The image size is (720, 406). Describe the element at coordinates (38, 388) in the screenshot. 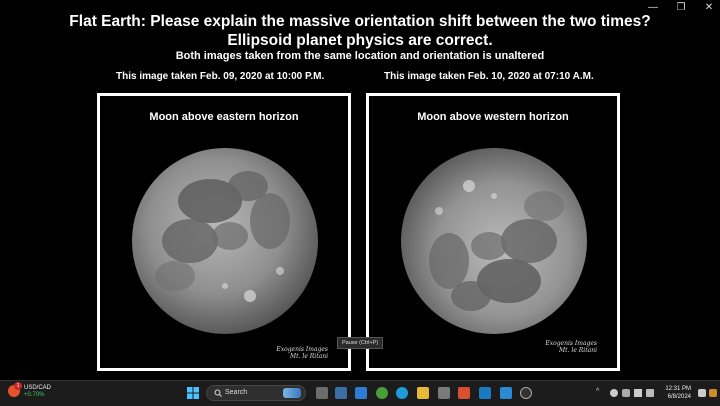

I see `ticker-symbol: USD/CAD` at that location.